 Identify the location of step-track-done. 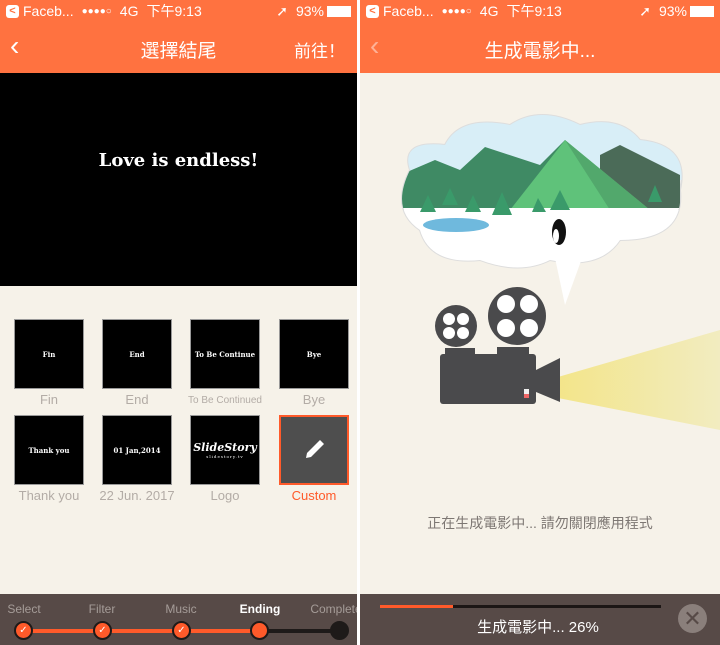
(142, 631).